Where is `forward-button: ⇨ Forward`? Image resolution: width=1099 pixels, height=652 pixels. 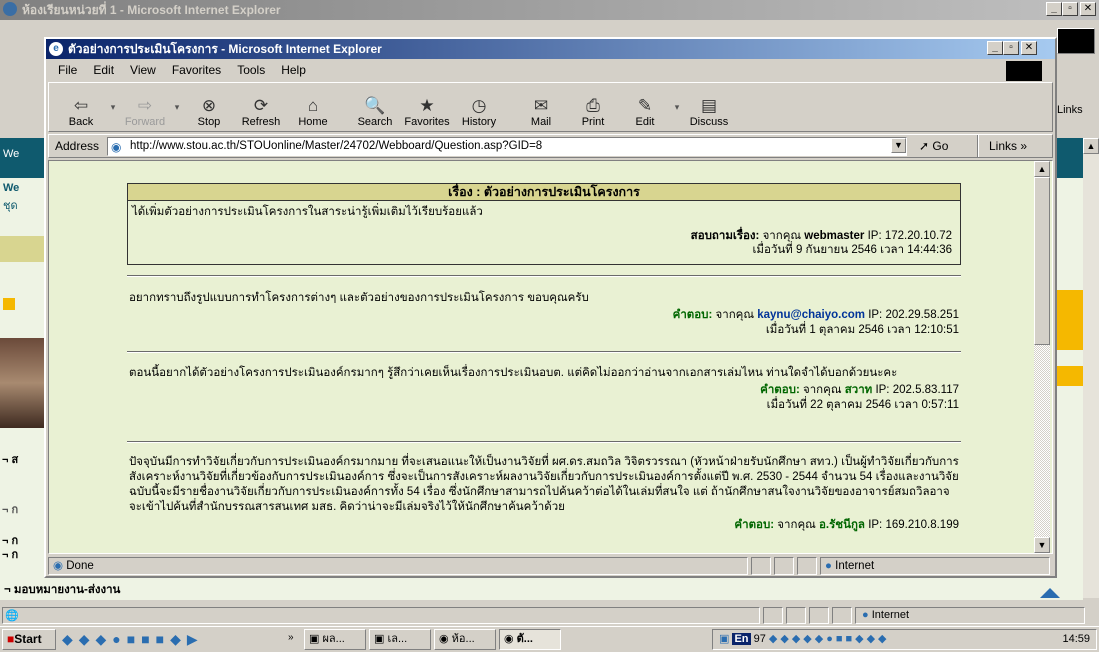
forward-button: ⇨ Forward is located at coordinates (145, 109).